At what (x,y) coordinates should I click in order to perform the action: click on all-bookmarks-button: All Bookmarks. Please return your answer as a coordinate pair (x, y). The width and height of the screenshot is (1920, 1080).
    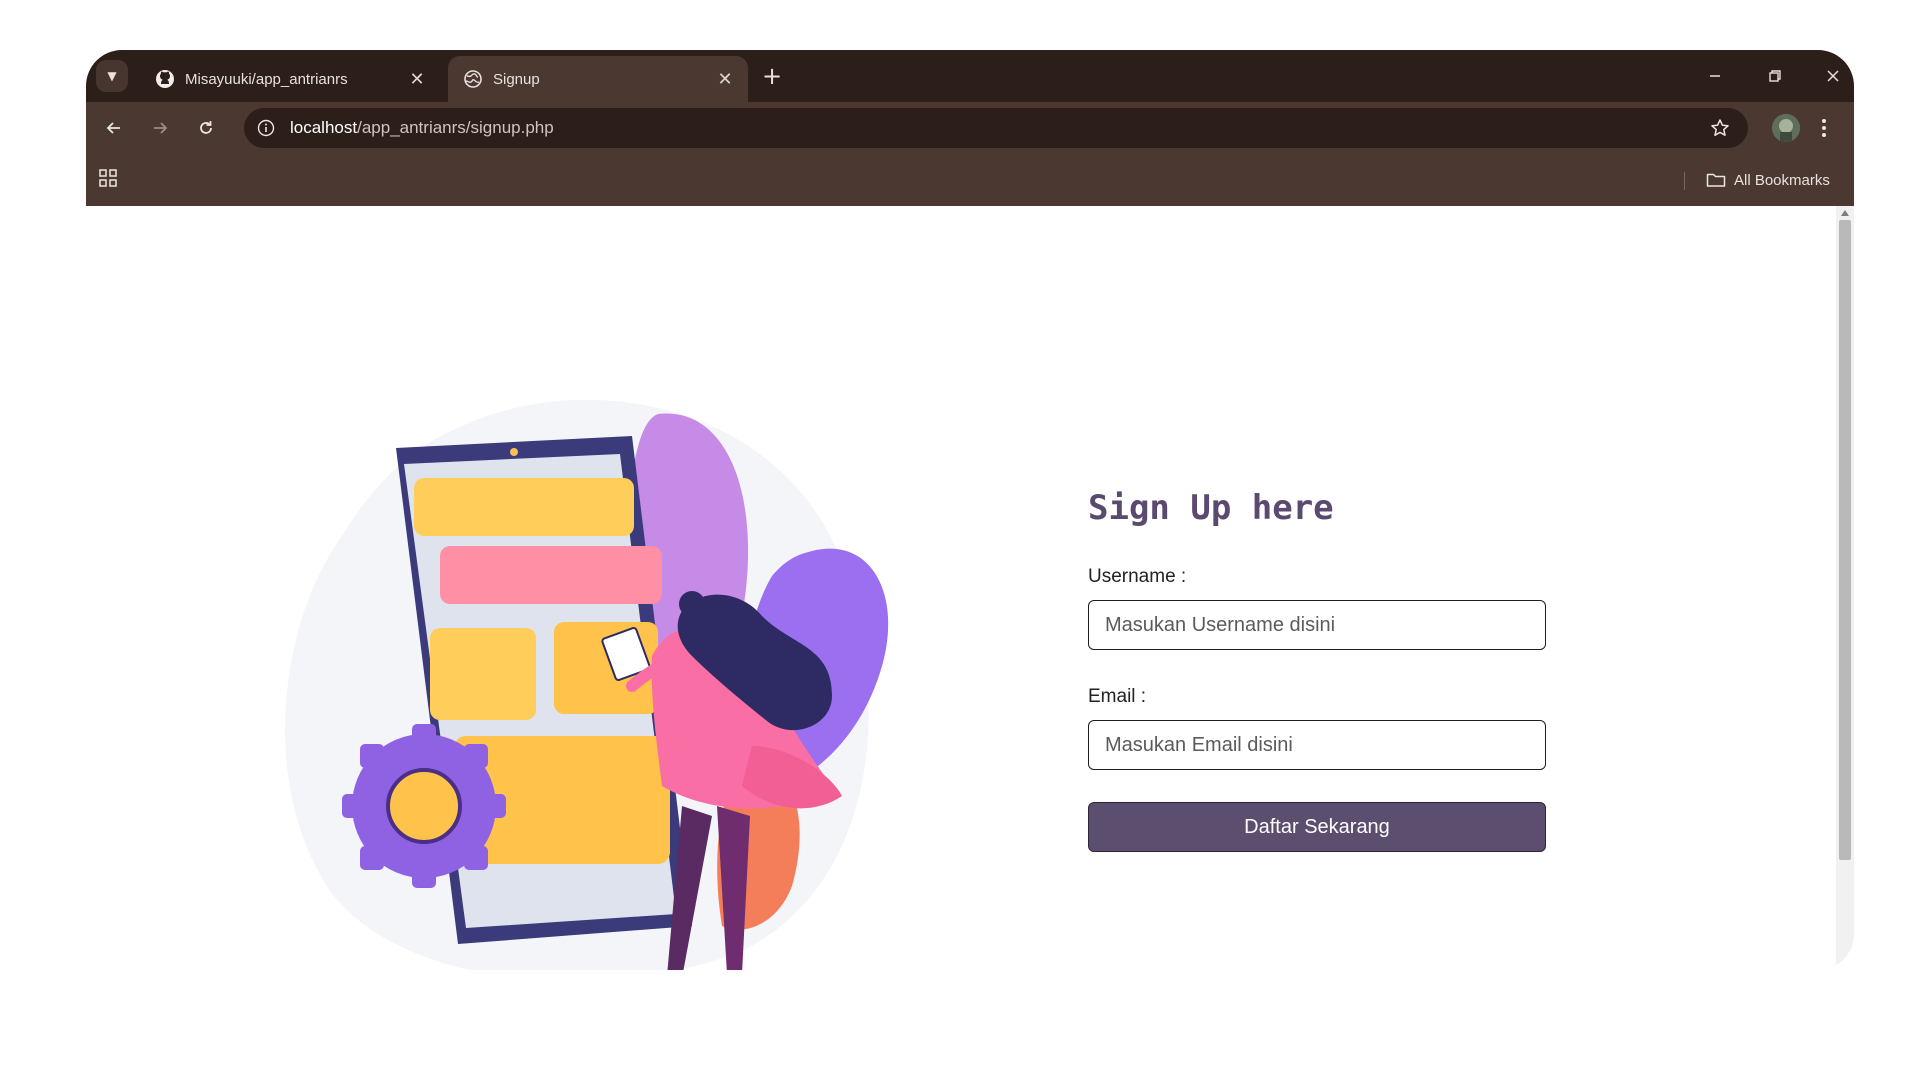
    Looking at the image, I should click on (1768, 180).